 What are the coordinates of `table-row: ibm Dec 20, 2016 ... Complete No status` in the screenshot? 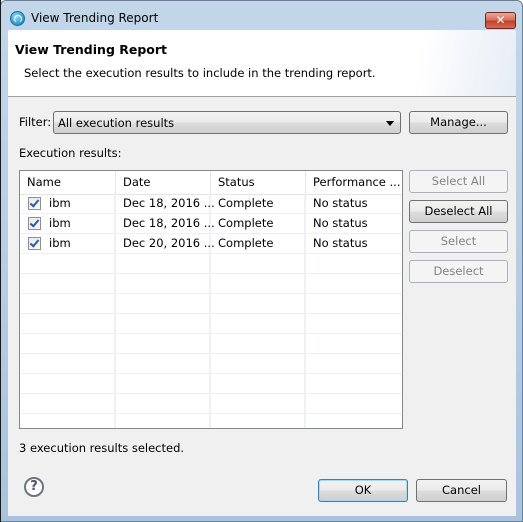 It's located at (211, 244).